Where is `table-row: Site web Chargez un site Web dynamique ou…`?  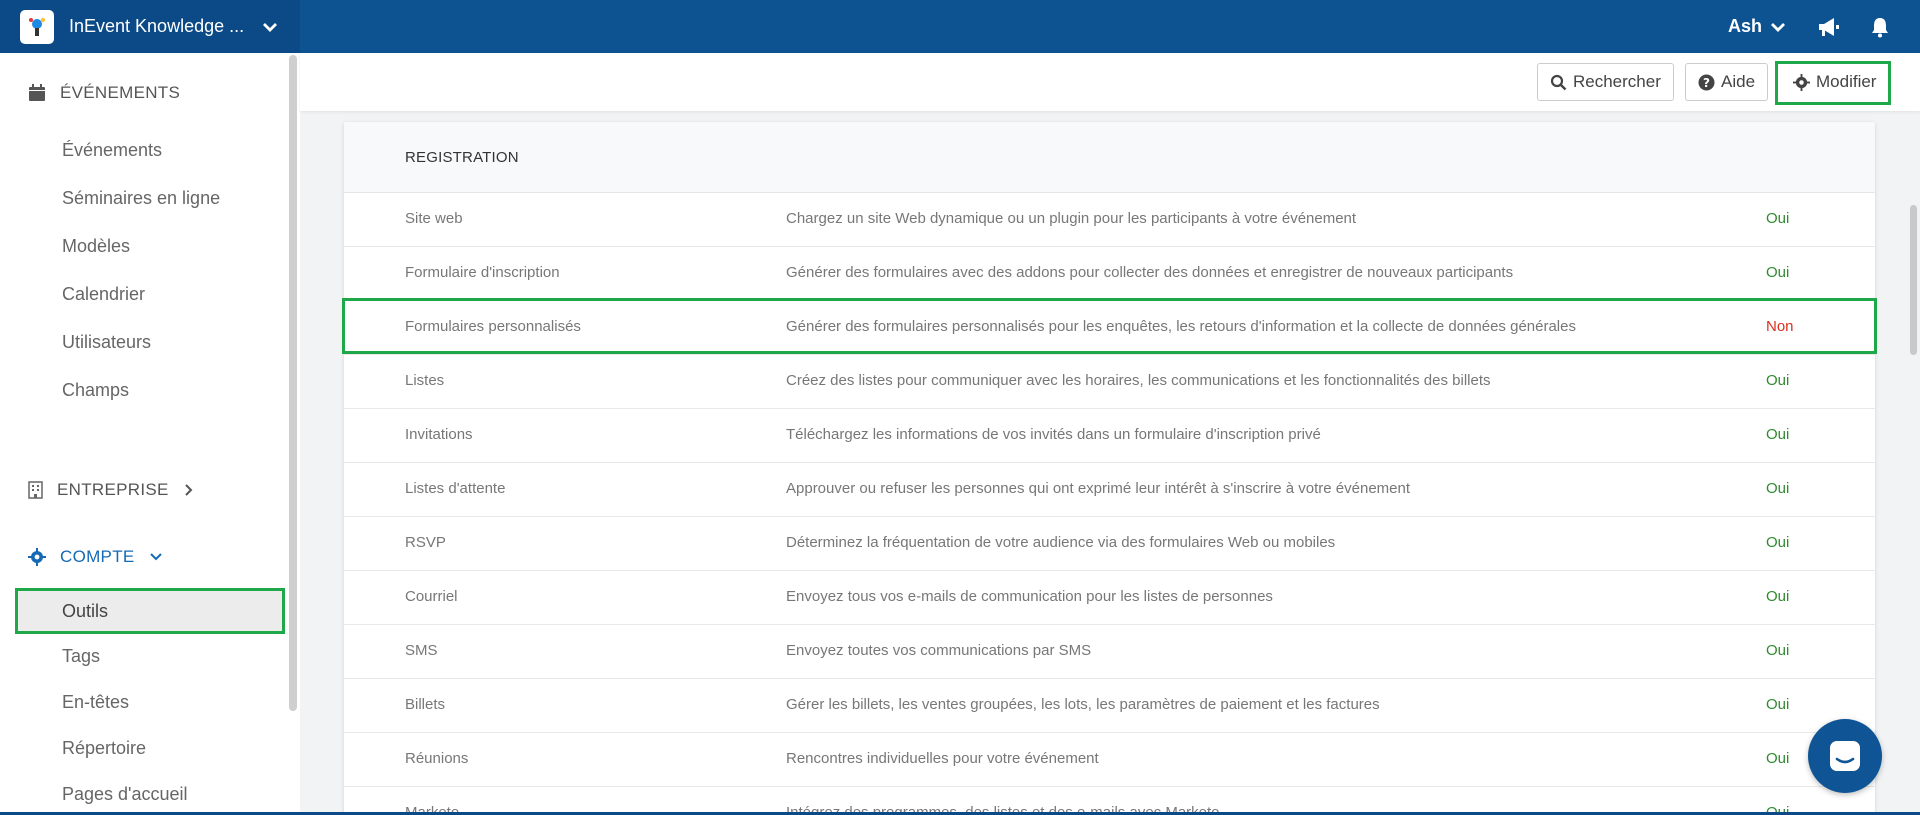 table-row: Site web Chargez un site Web dynamique ou… is located at coordinates (1109, 220).